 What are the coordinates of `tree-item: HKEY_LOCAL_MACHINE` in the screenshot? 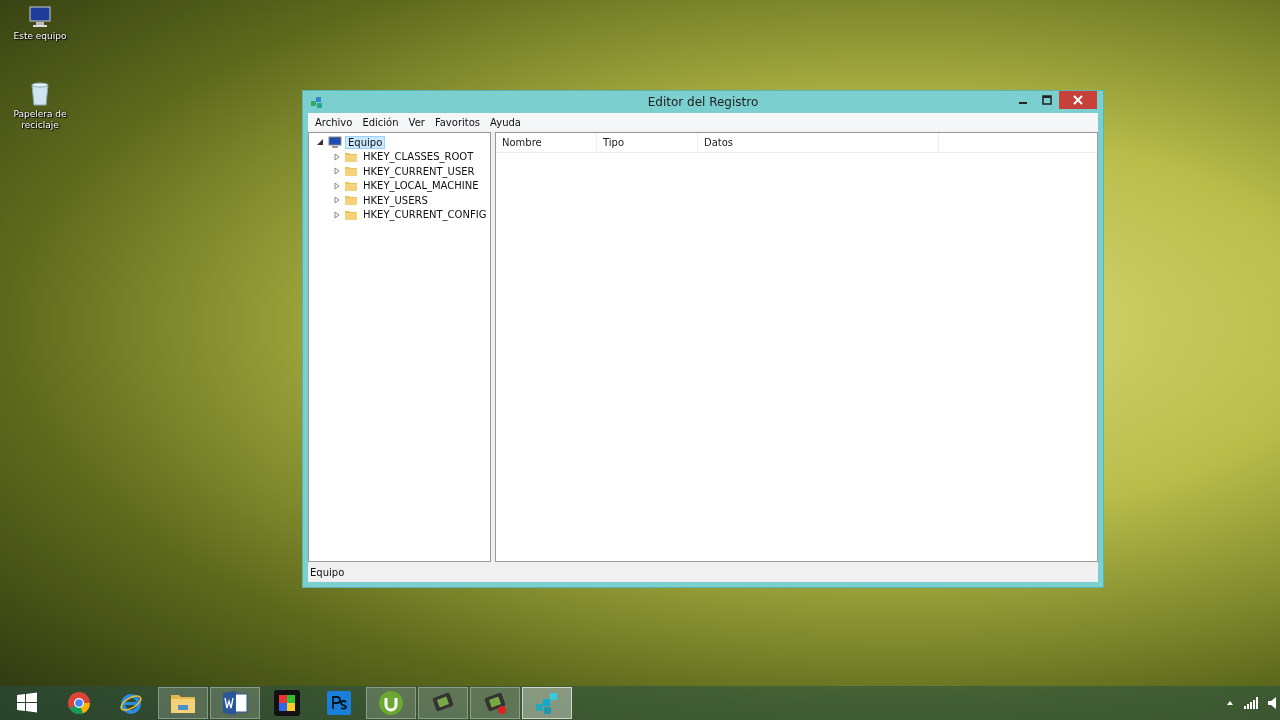 It's located at (421, 186).